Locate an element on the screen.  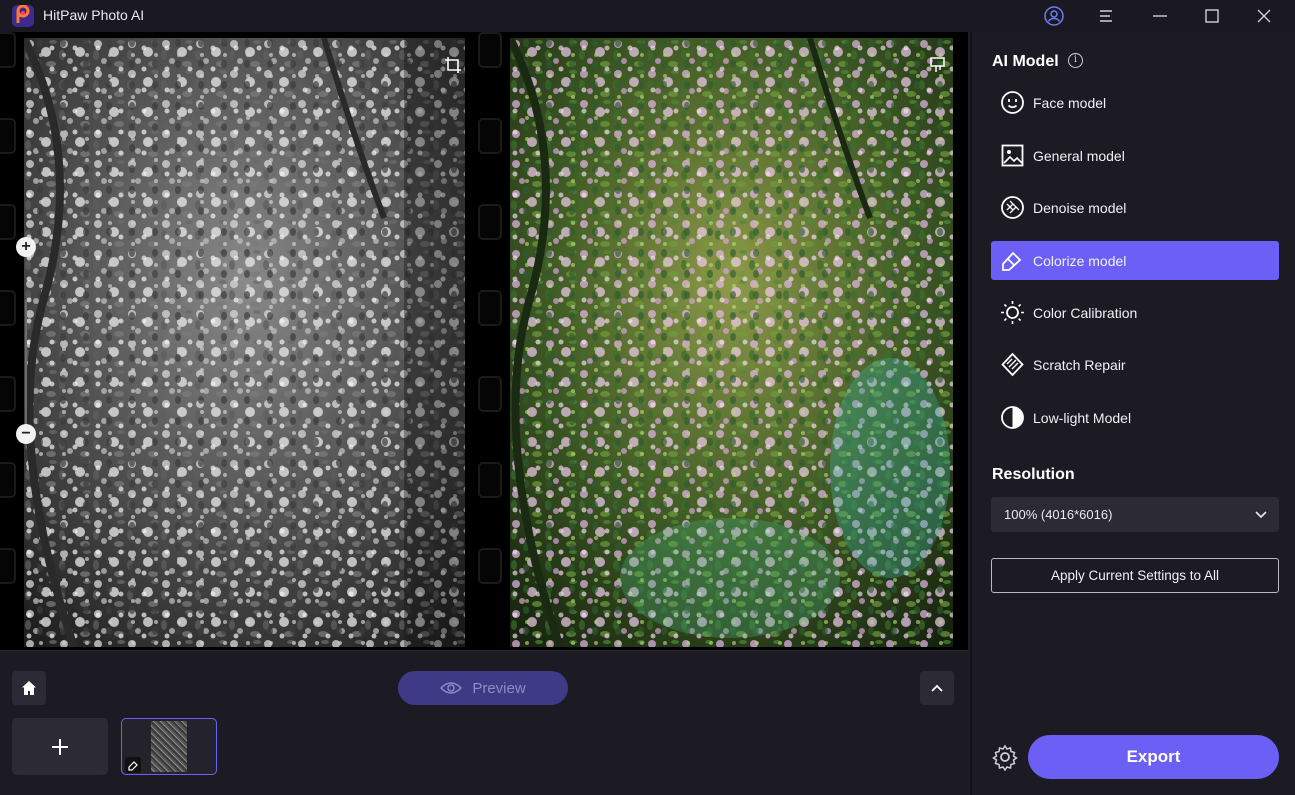
model-label: Color Calibration is located at coordinates (1085, 313).